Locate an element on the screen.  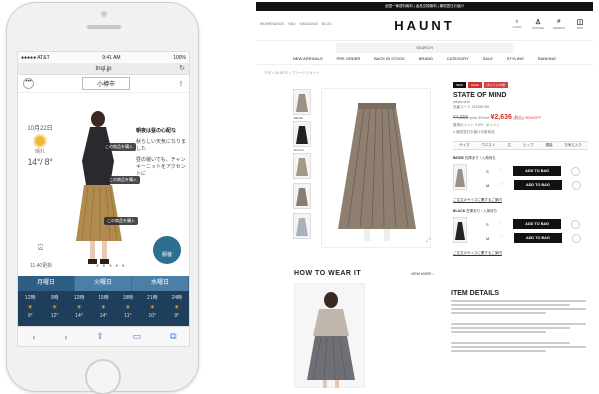
nav-item: NEW ARRIVALS is located at coordinates (308, 58).